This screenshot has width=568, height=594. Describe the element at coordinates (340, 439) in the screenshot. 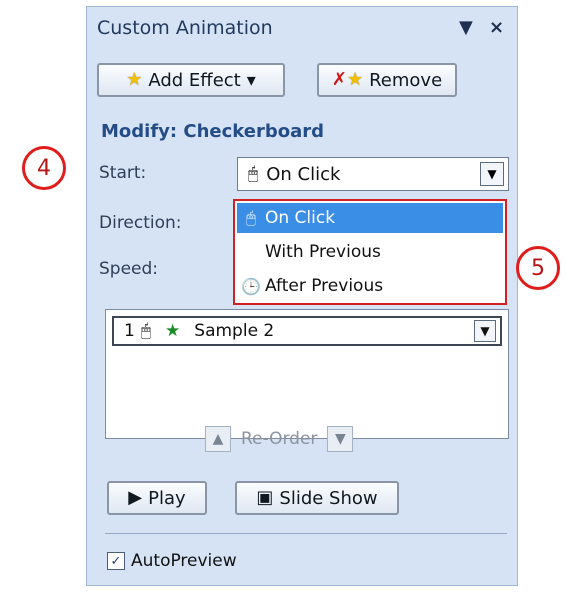

I see `arrow-down-icon: ▼` at that location.